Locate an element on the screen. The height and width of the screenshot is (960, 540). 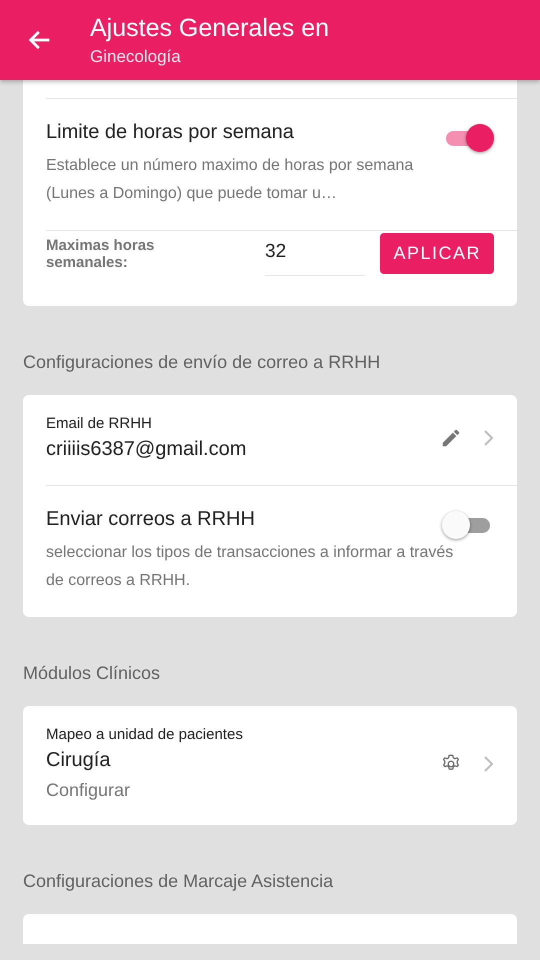
screen-subtitle: Ginecología is located at coordinates (136, 56).